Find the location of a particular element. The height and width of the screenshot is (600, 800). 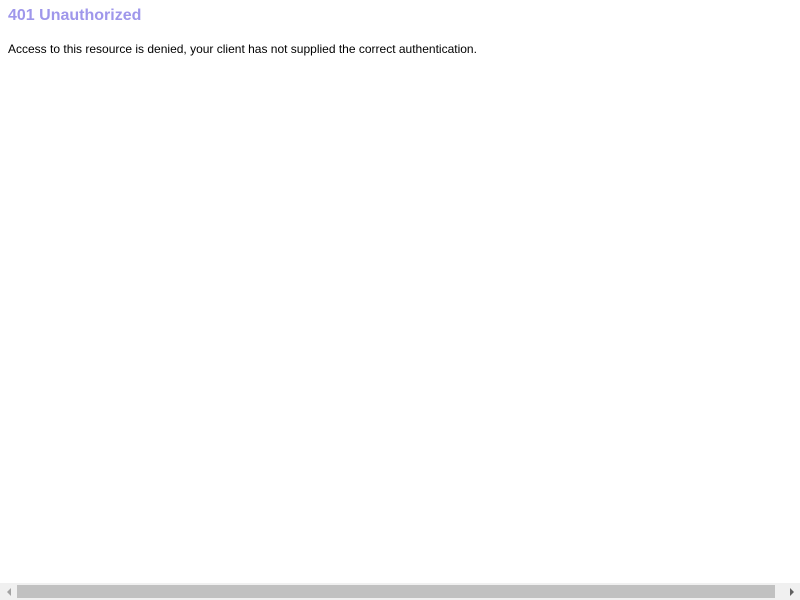

horizontal-scrollbar is located at coordinates (400, 591).